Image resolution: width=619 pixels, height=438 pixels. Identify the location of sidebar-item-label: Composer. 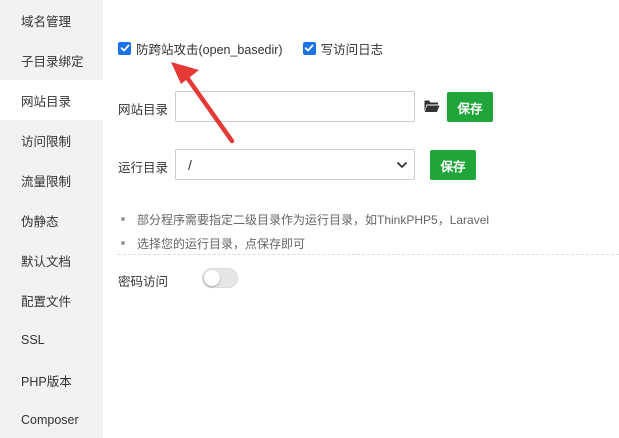
(50, 420).